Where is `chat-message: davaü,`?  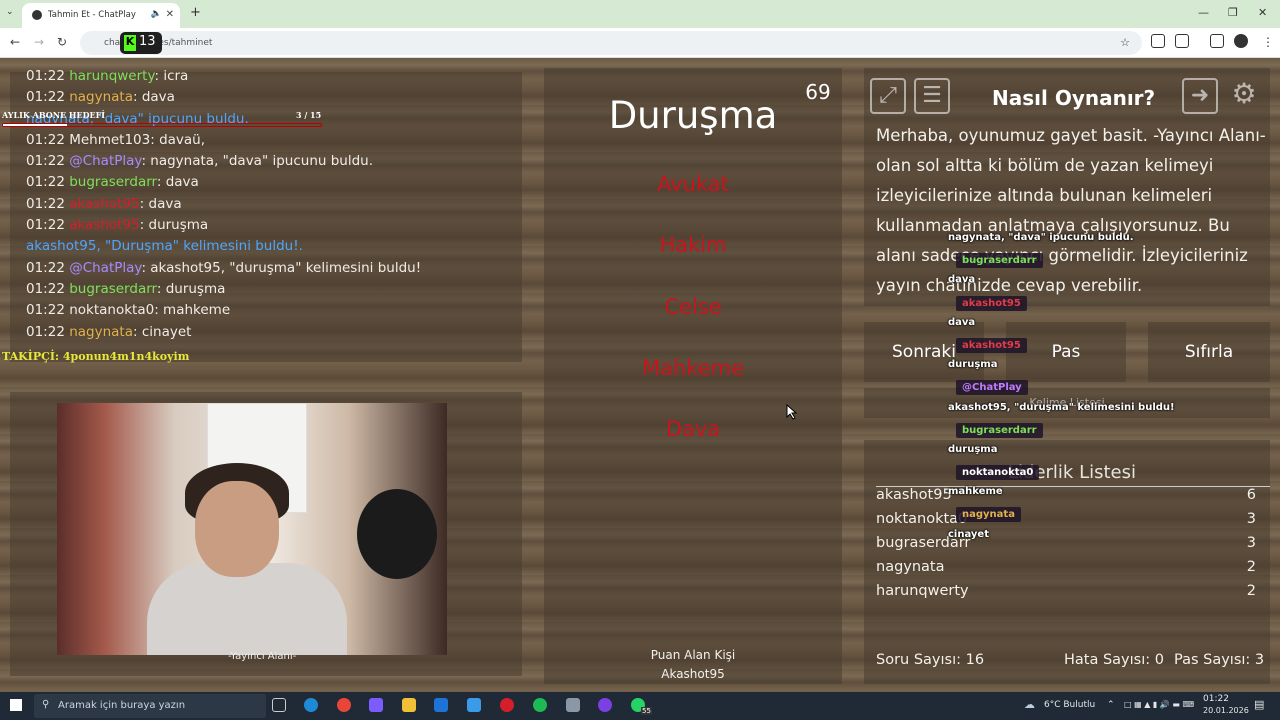 chat-message: davaü, is located at coordinates (182, 139).